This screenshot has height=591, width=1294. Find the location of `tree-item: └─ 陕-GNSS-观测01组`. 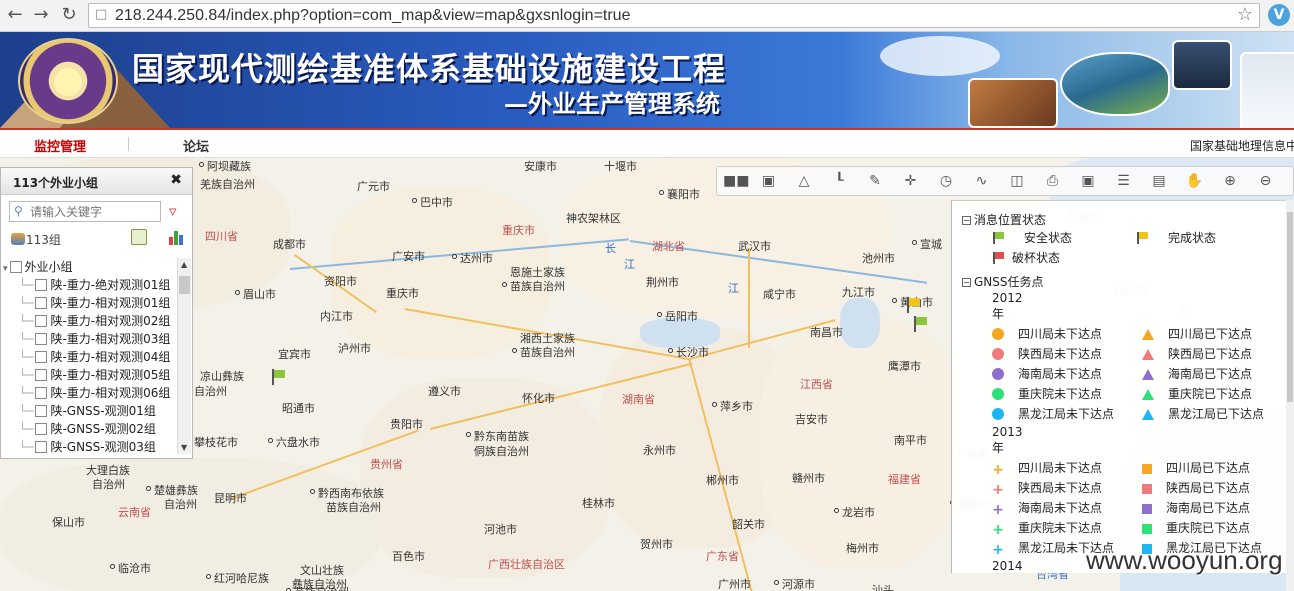

tree-item: └─ 陕-GNSS-观测01组 is located at coordinates (87, 411).